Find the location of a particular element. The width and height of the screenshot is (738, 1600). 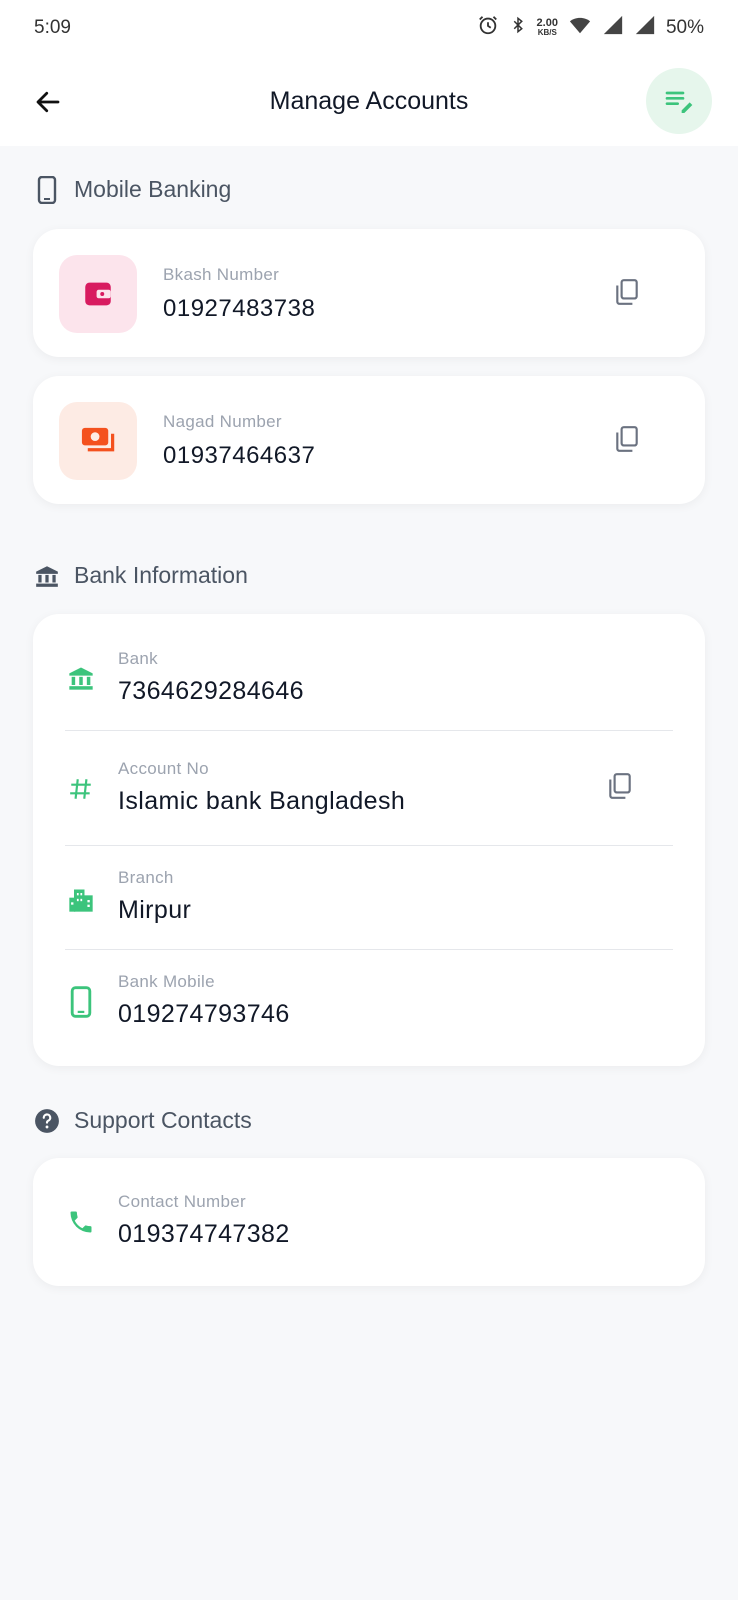

bluetooth-icon is located at coordinates (518, 28).